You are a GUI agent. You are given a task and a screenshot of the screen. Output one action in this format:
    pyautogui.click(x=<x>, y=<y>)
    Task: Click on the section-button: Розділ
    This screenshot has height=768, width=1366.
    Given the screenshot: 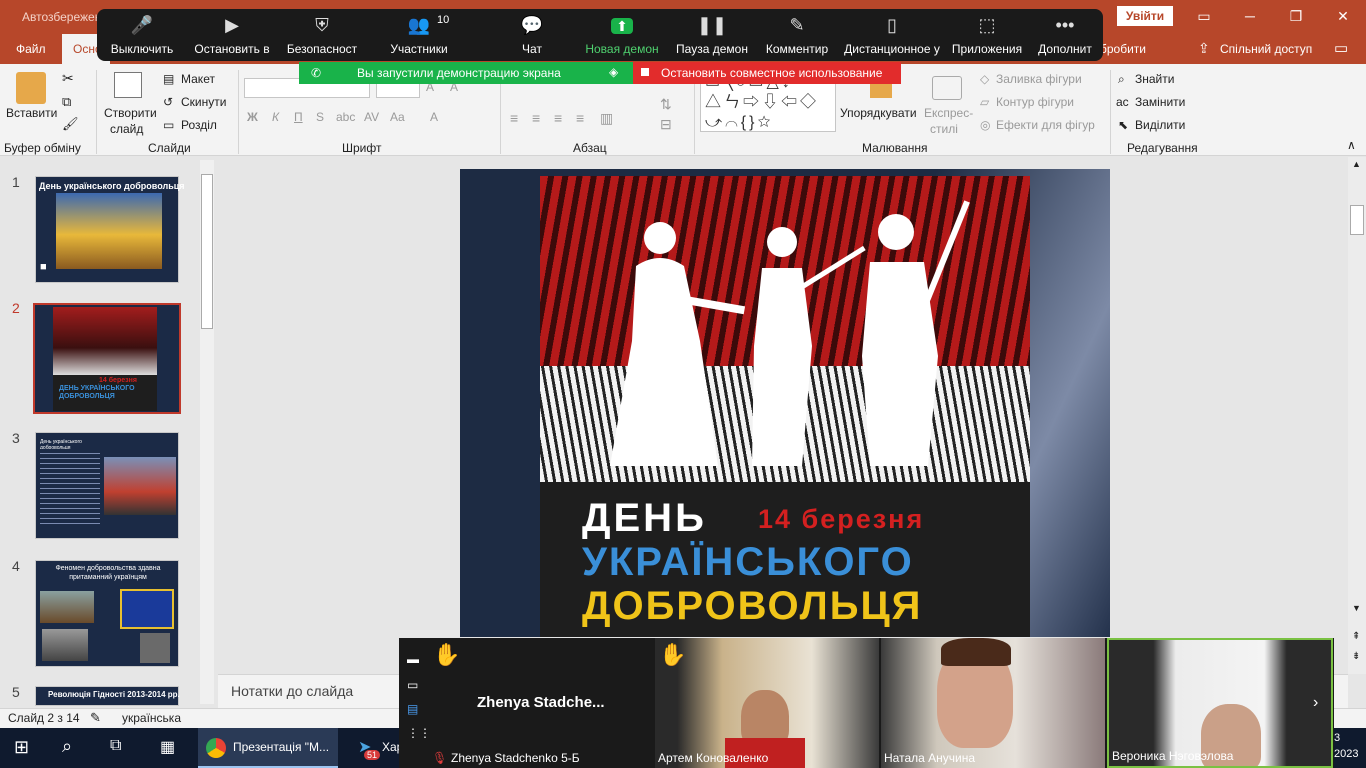 What is the action you would take?
    pyautogui.click(x=199, y=125)
    